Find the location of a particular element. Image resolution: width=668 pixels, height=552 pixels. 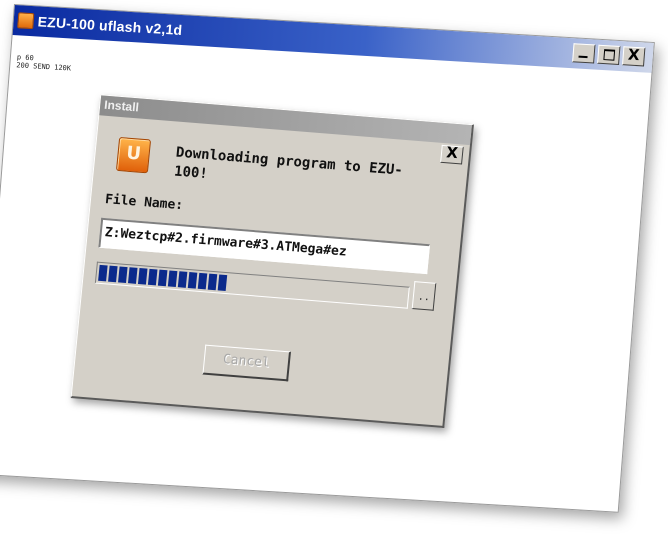

dialog-title: Install is located at coordinates (121, 106).